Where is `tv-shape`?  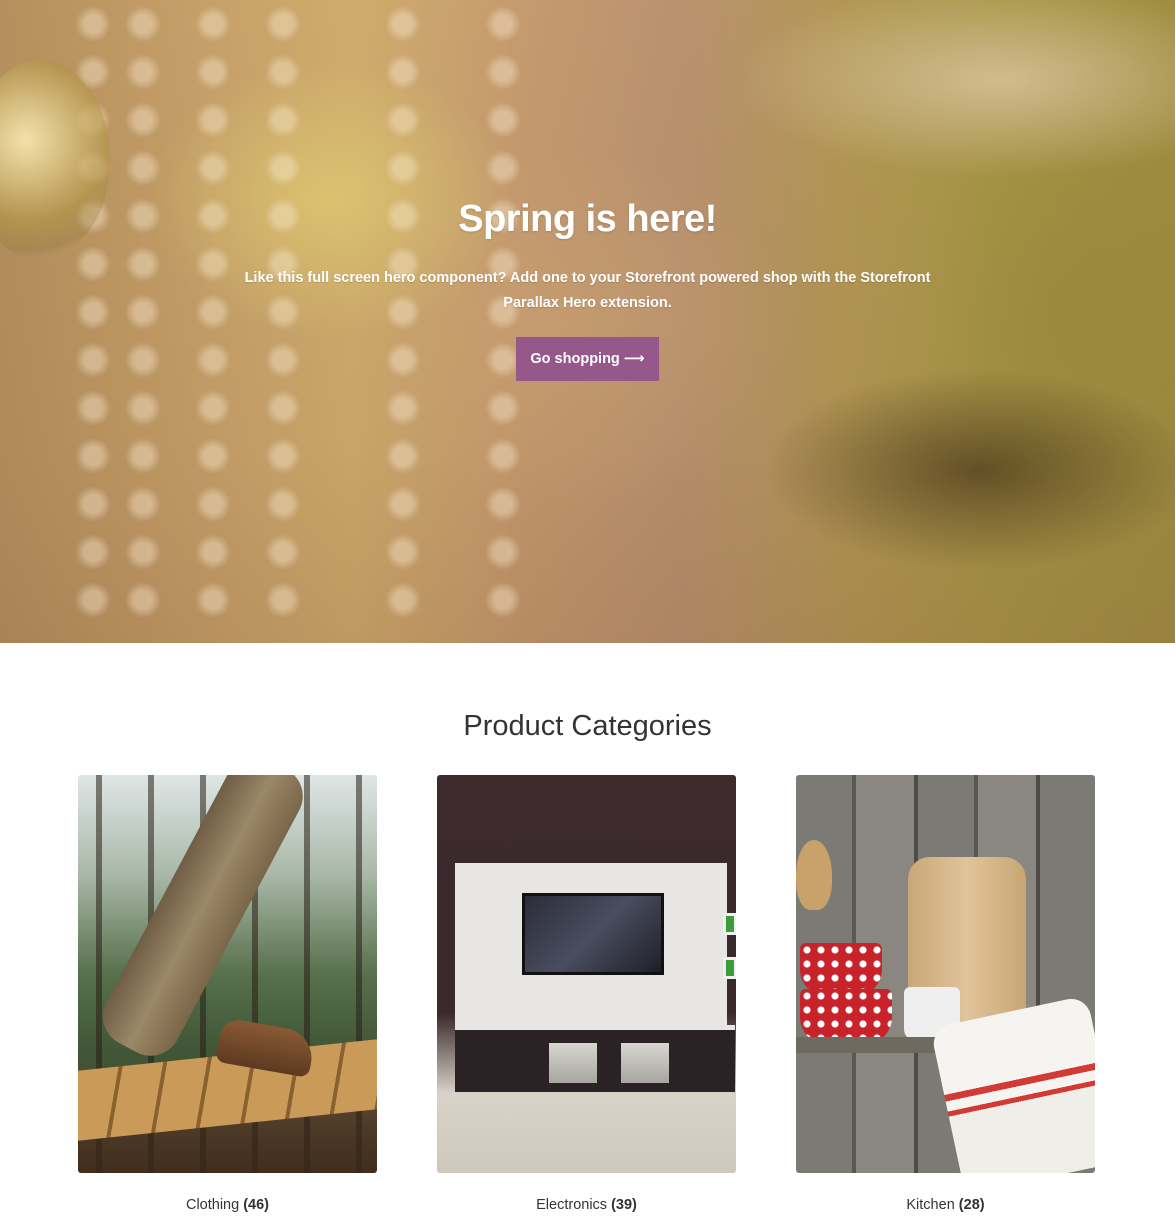
tv-shape is located at coordinates (593, 934).